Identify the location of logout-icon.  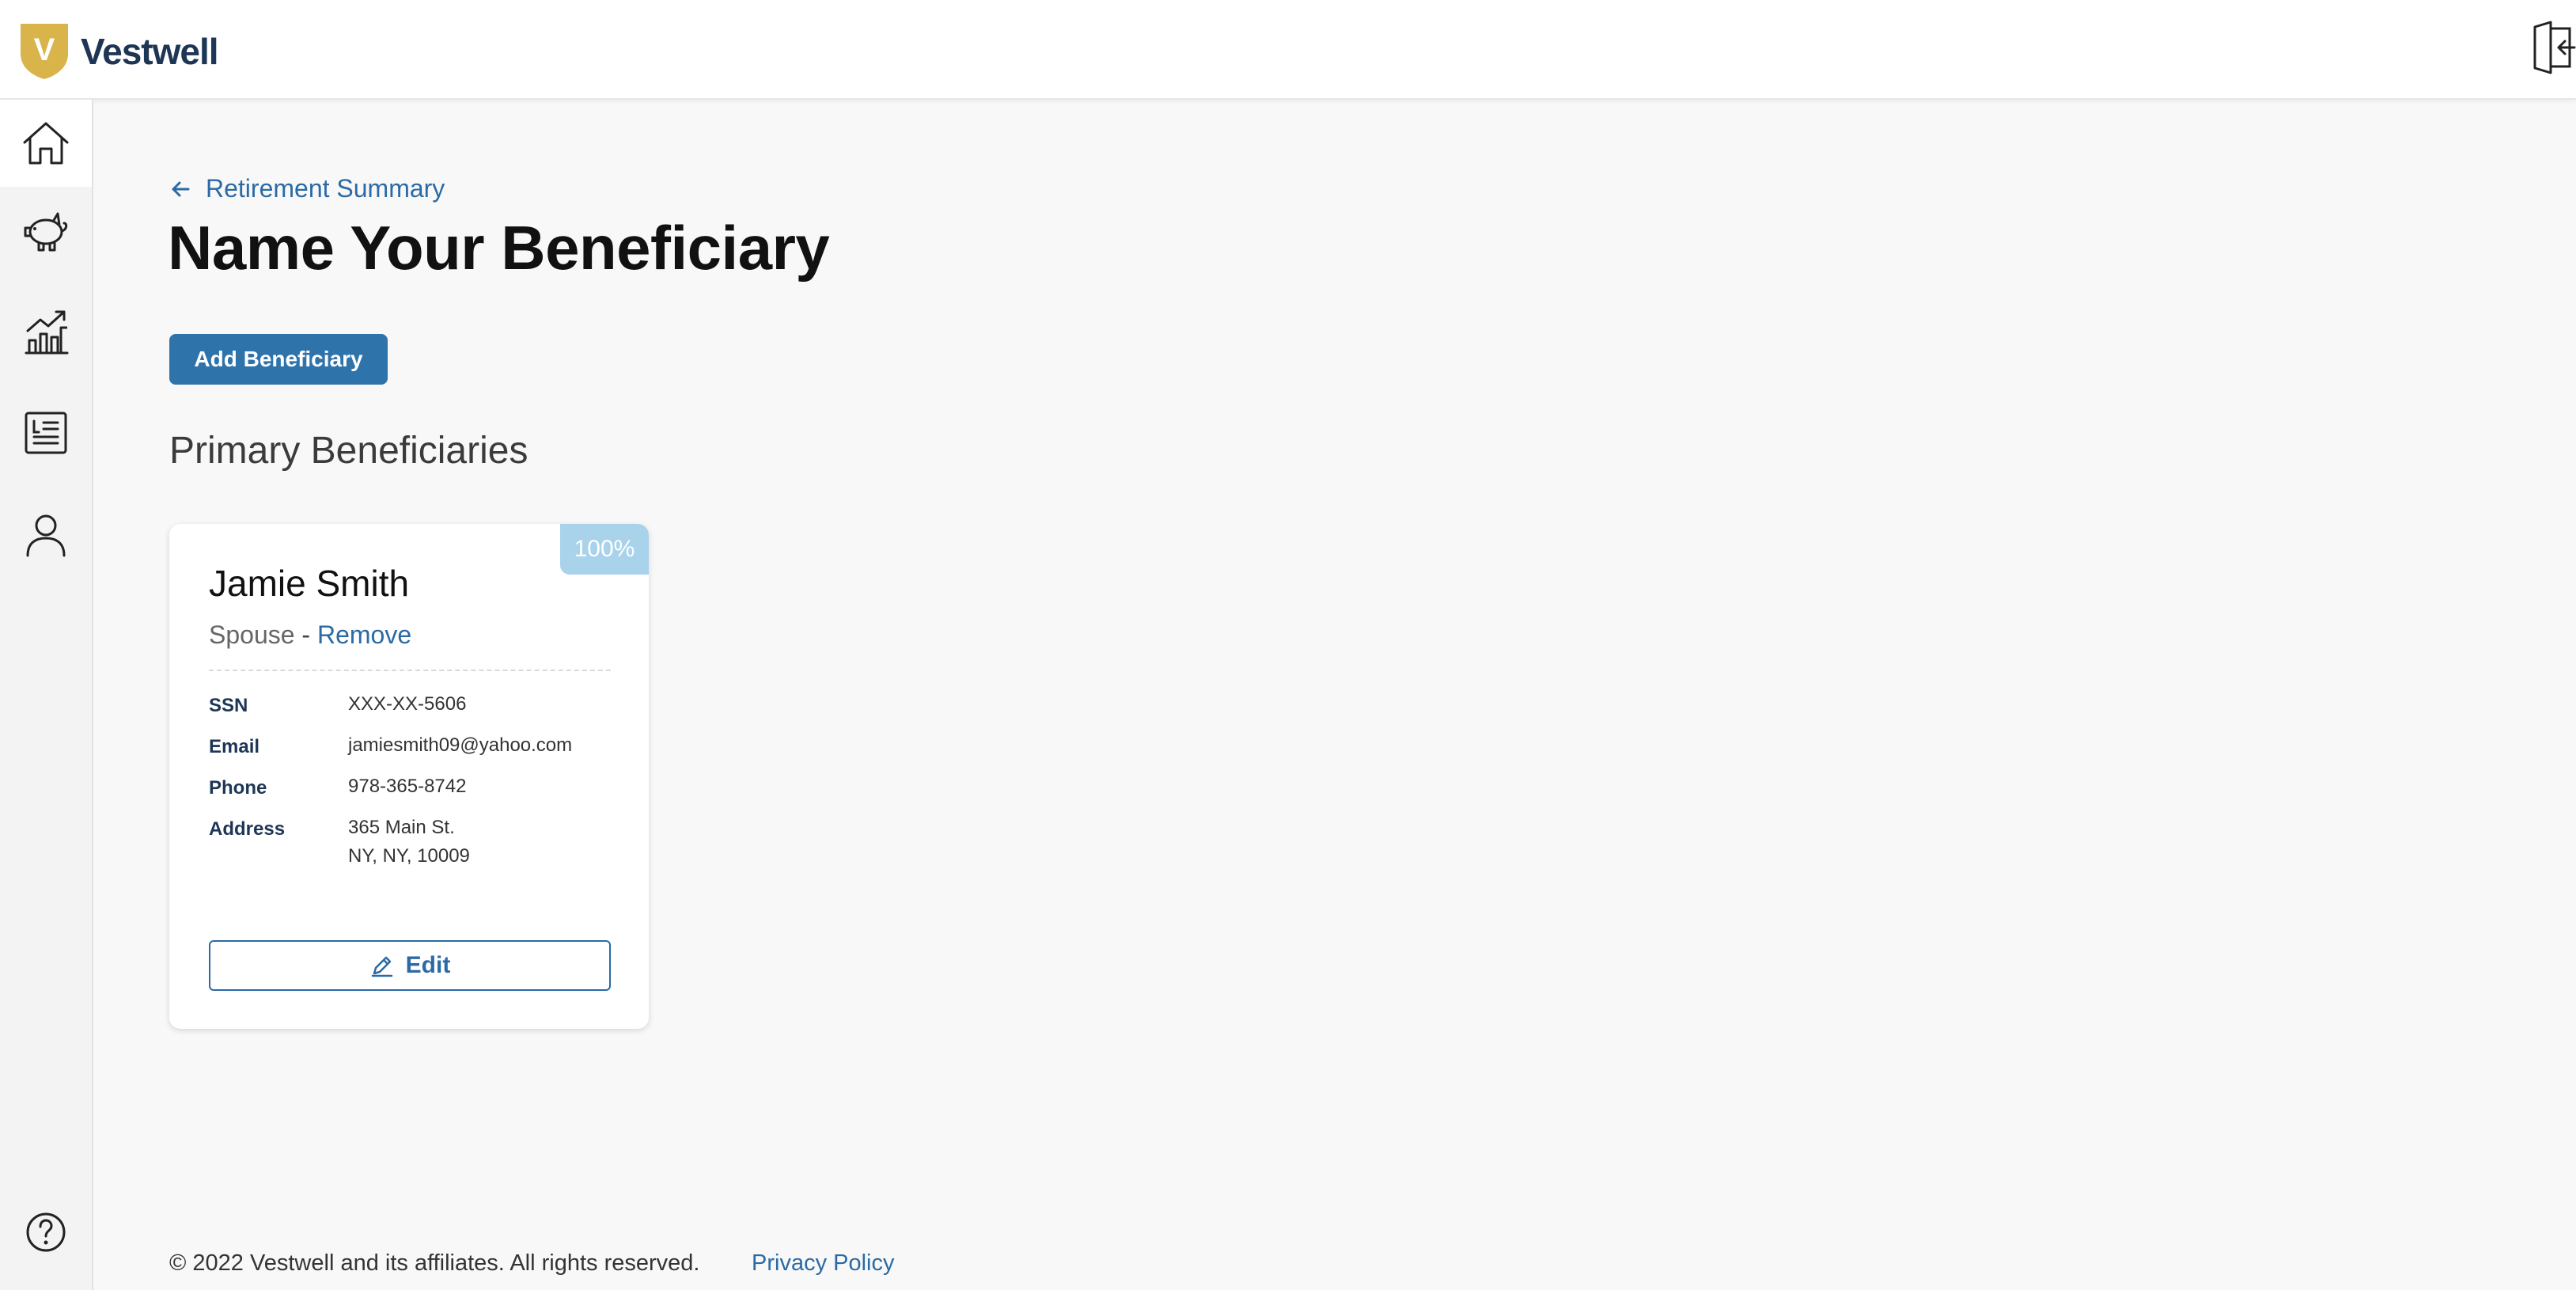
(2552, 48).